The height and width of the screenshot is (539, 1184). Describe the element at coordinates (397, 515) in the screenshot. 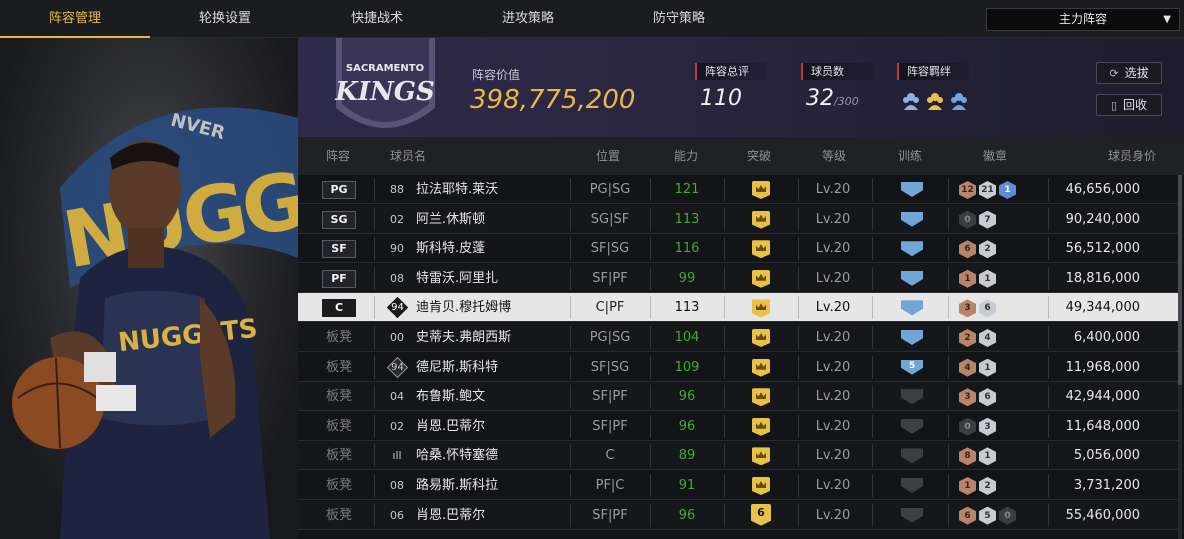

I see `jersey-number: 06` at that location.